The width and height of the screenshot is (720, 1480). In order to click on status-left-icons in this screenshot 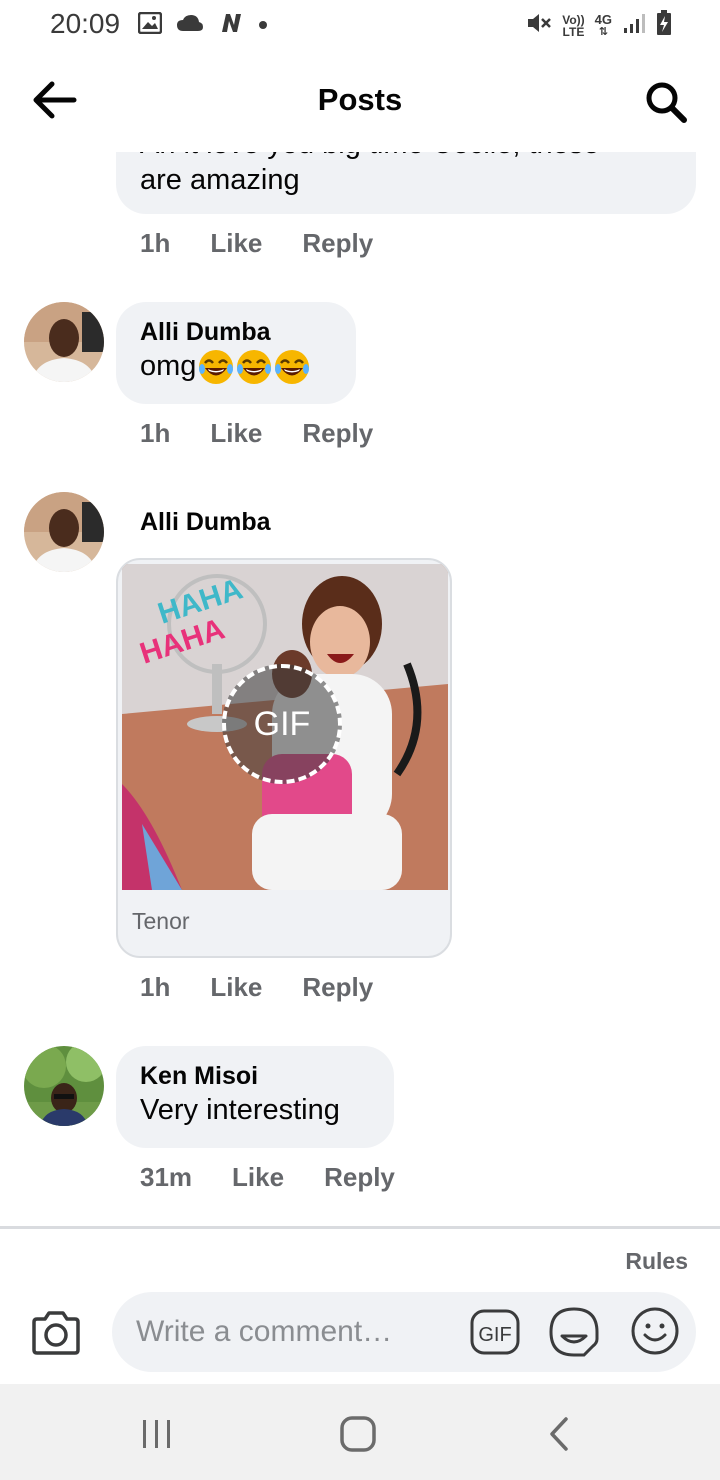, I will do `click(202, 25)`.